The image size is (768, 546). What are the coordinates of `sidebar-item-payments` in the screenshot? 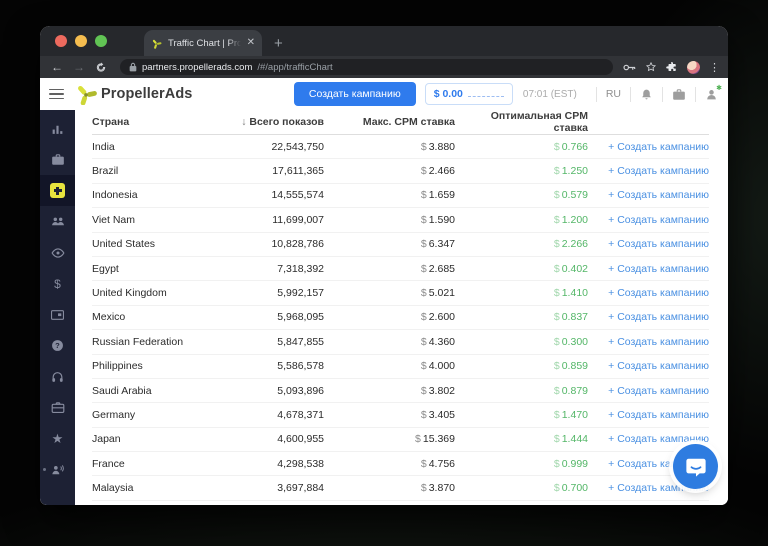 It's located at (57, 314).